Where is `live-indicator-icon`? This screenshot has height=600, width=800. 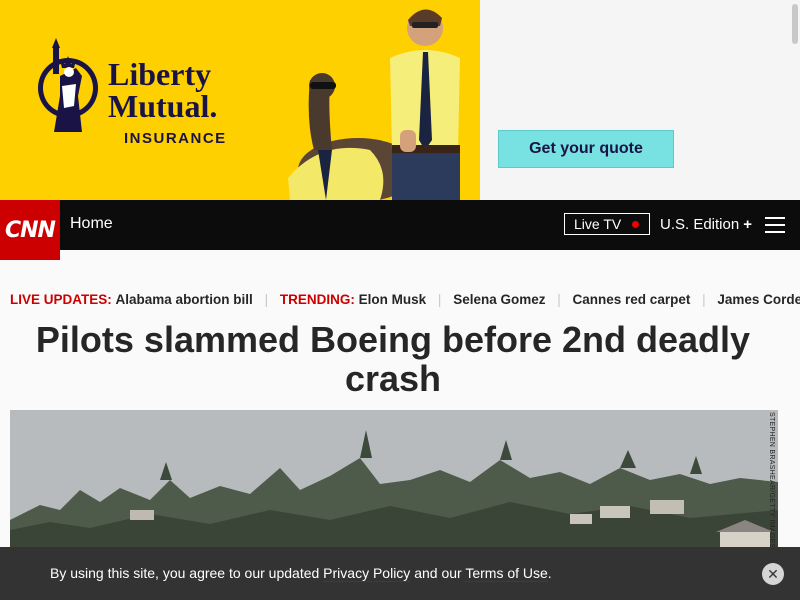 live-indicator-icon is located at coordinates (635, 224).